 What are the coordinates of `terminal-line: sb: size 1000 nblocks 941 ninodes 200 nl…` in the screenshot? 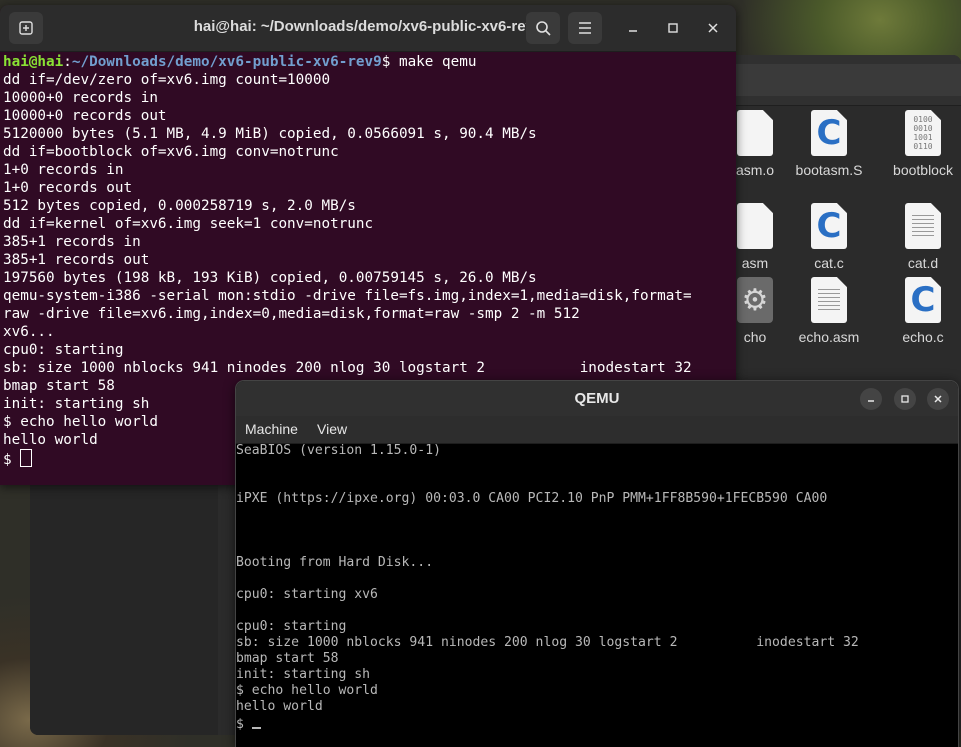 It's located at (347, 368).